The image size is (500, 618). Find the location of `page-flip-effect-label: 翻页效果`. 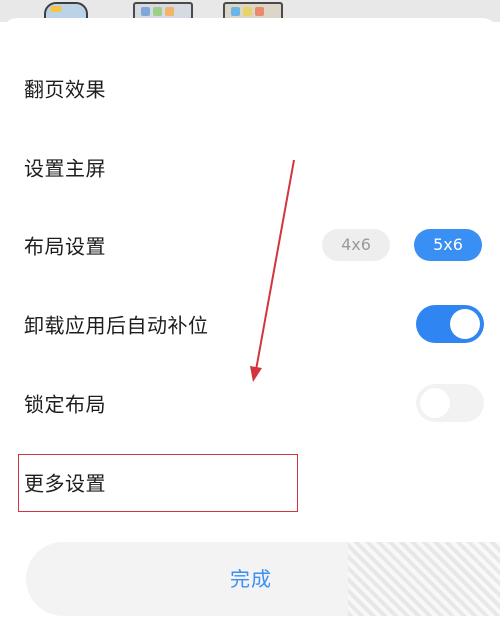

page-flip-effect-label: 翻页效果 is located at coordinates (65, 89).